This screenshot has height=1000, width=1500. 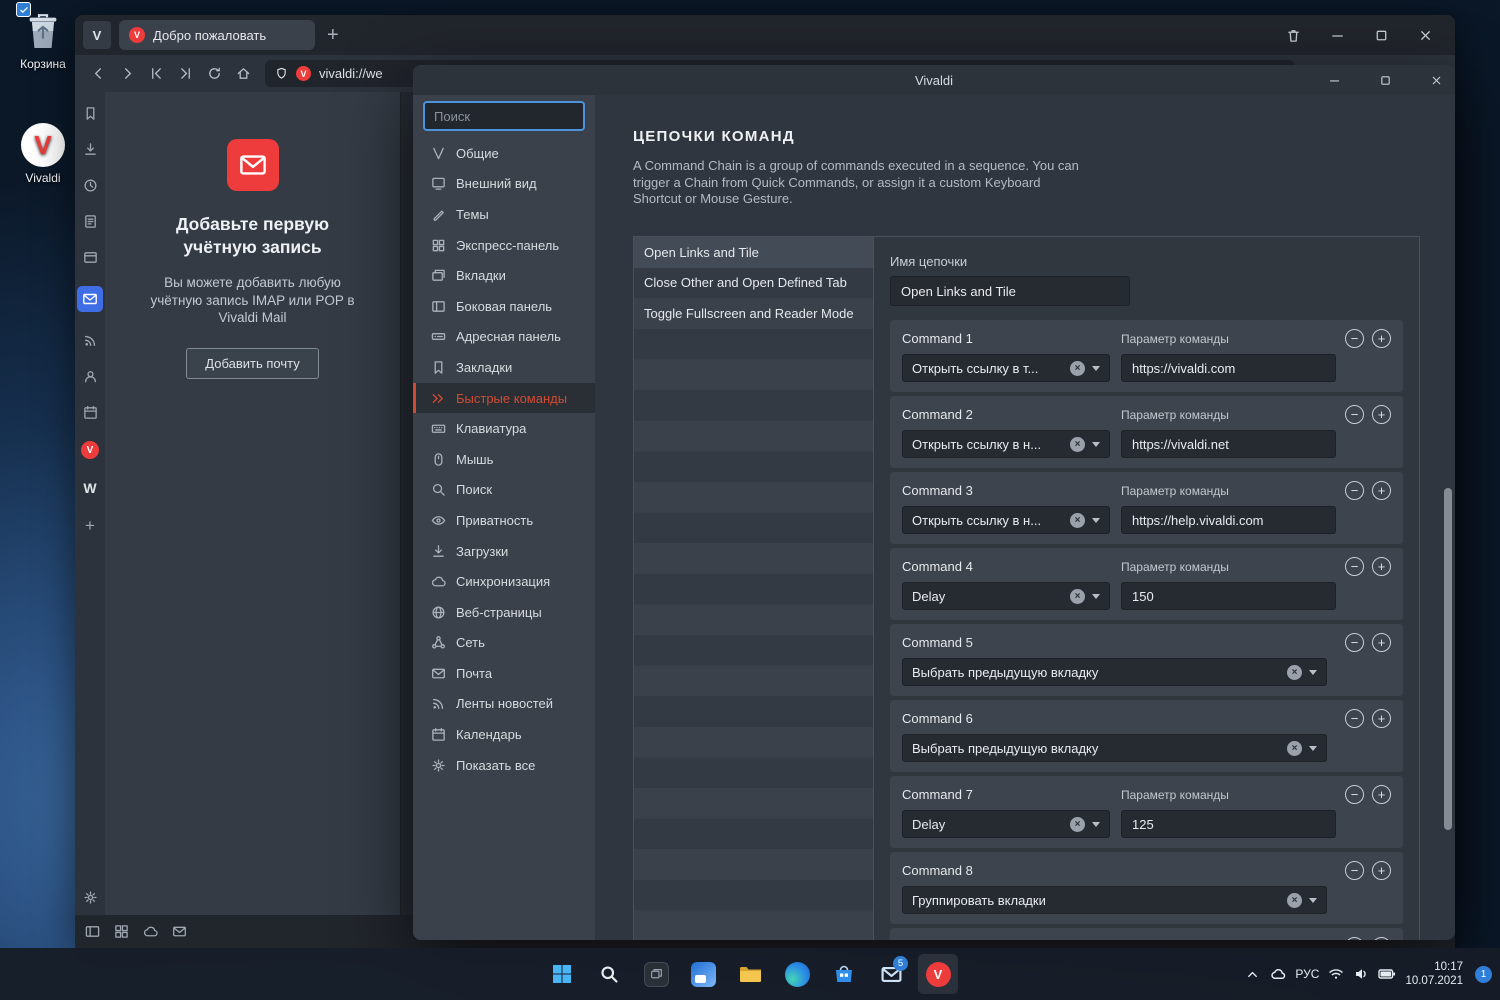 What do you see at coordinates (185, 73) in the screenshot?
I see `fast-forward-button` at bounding box center [185, 73].